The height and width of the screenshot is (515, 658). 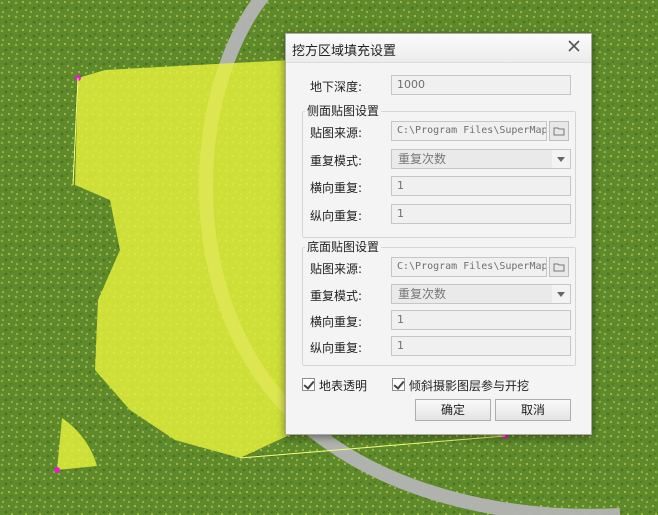 I want to click on bottom-repeat-mode-value: 重复次数, so click(x=422, y=294).